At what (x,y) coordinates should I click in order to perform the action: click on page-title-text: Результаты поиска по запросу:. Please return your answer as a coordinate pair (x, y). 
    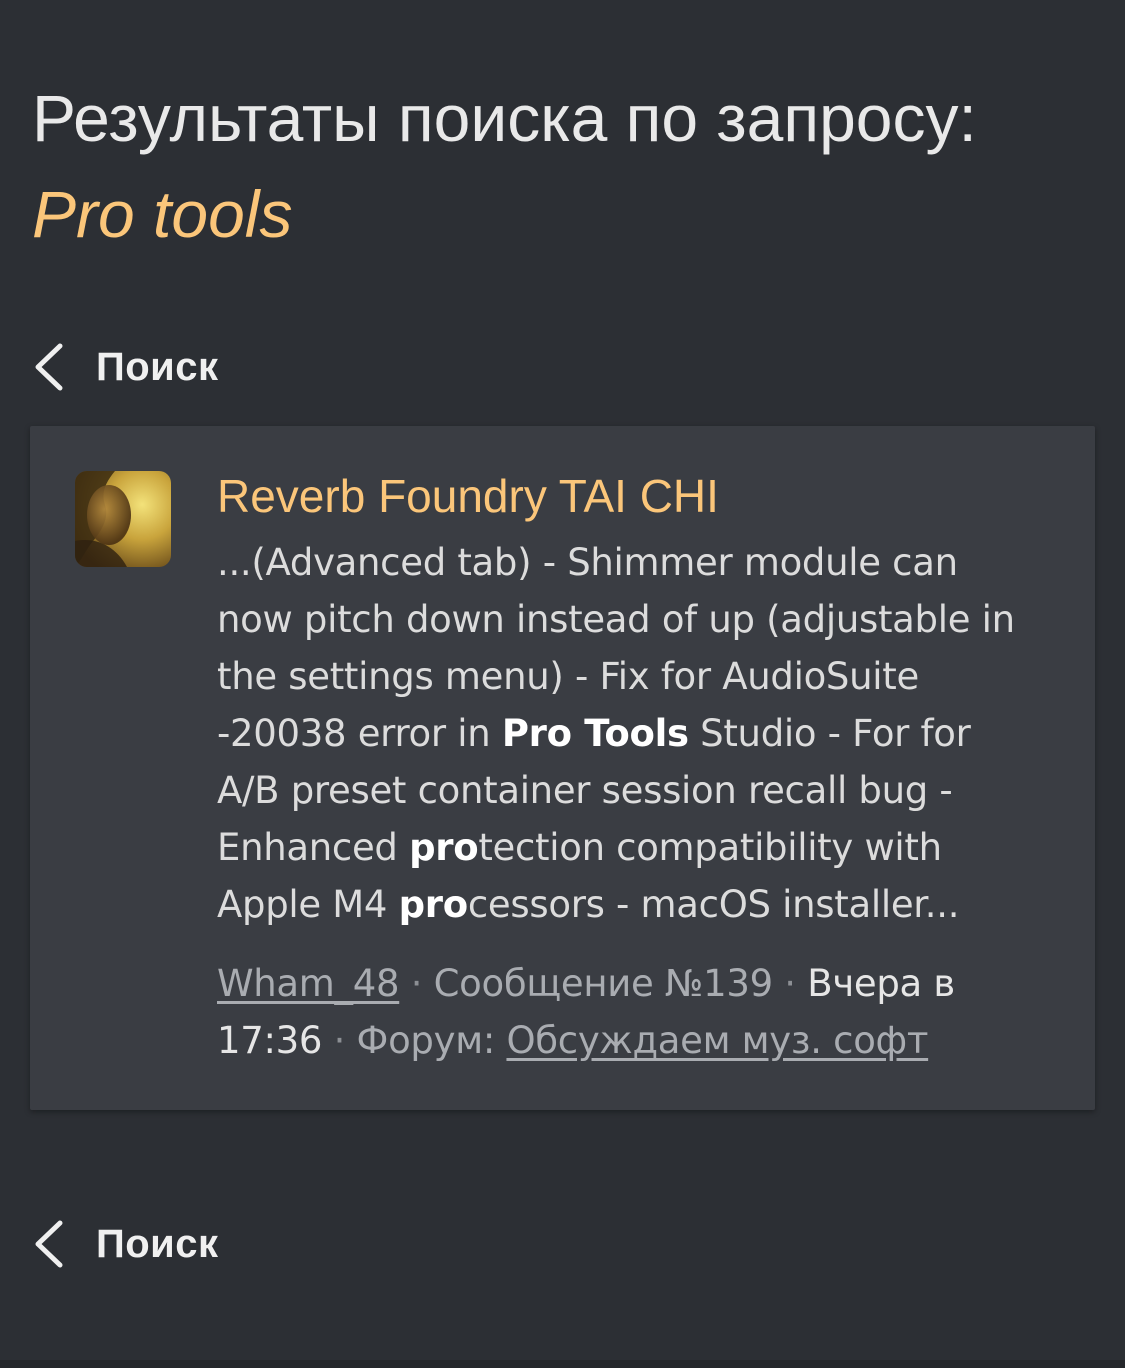
    Looking at the image, I should click on (504, 118).